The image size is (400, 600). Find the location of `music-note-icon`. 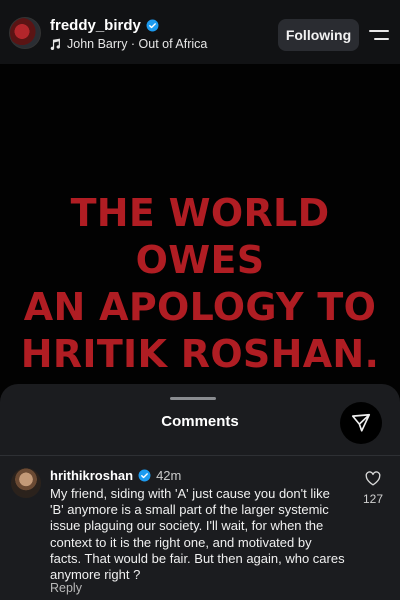

music-note-icon is located at coordinates (55, 44).